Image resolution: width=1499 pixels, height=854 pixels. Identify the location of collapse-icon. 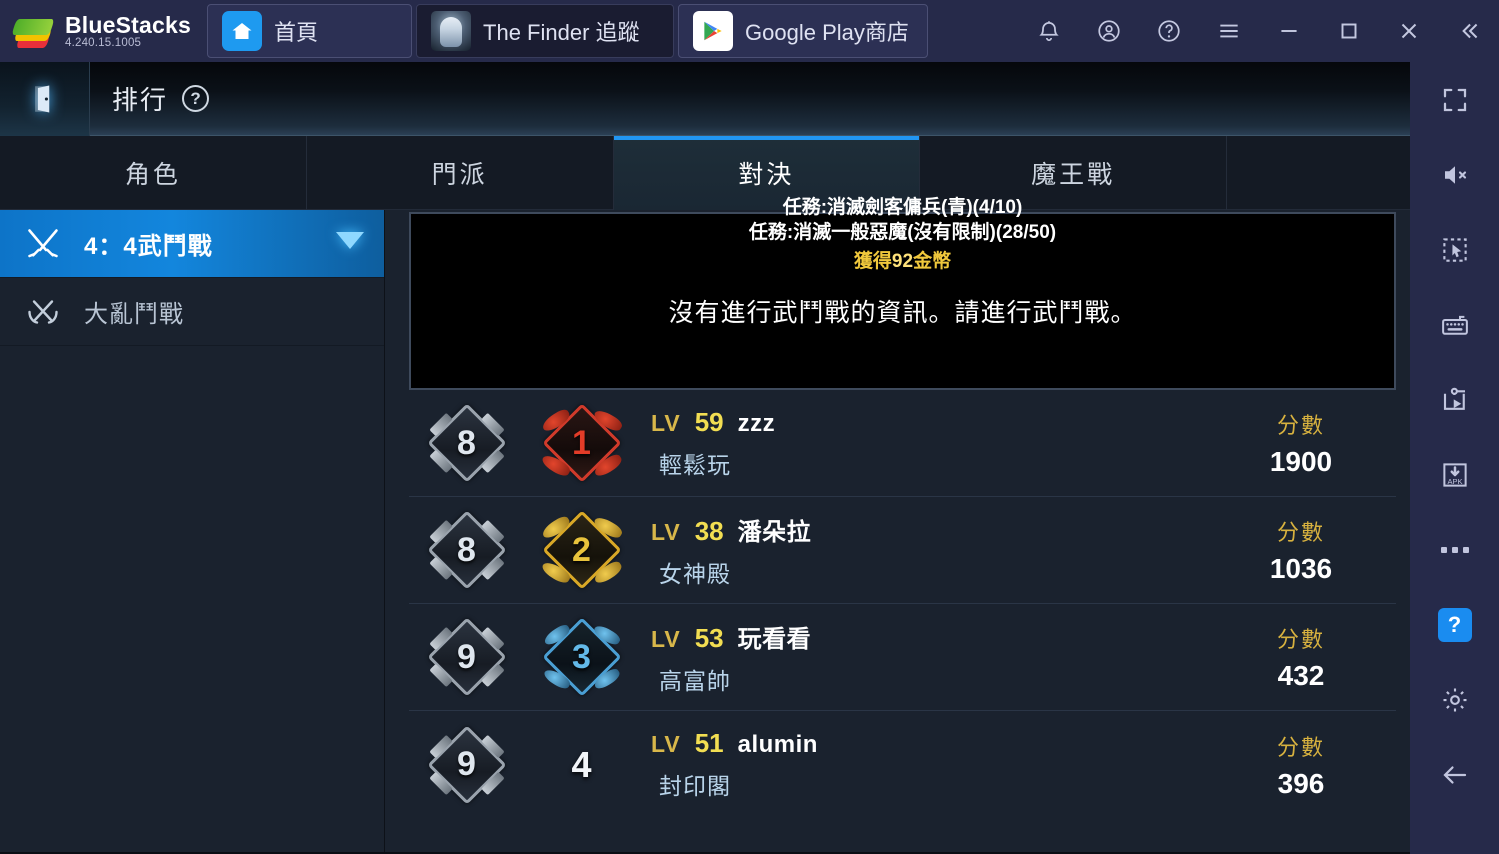
(1469, 31).